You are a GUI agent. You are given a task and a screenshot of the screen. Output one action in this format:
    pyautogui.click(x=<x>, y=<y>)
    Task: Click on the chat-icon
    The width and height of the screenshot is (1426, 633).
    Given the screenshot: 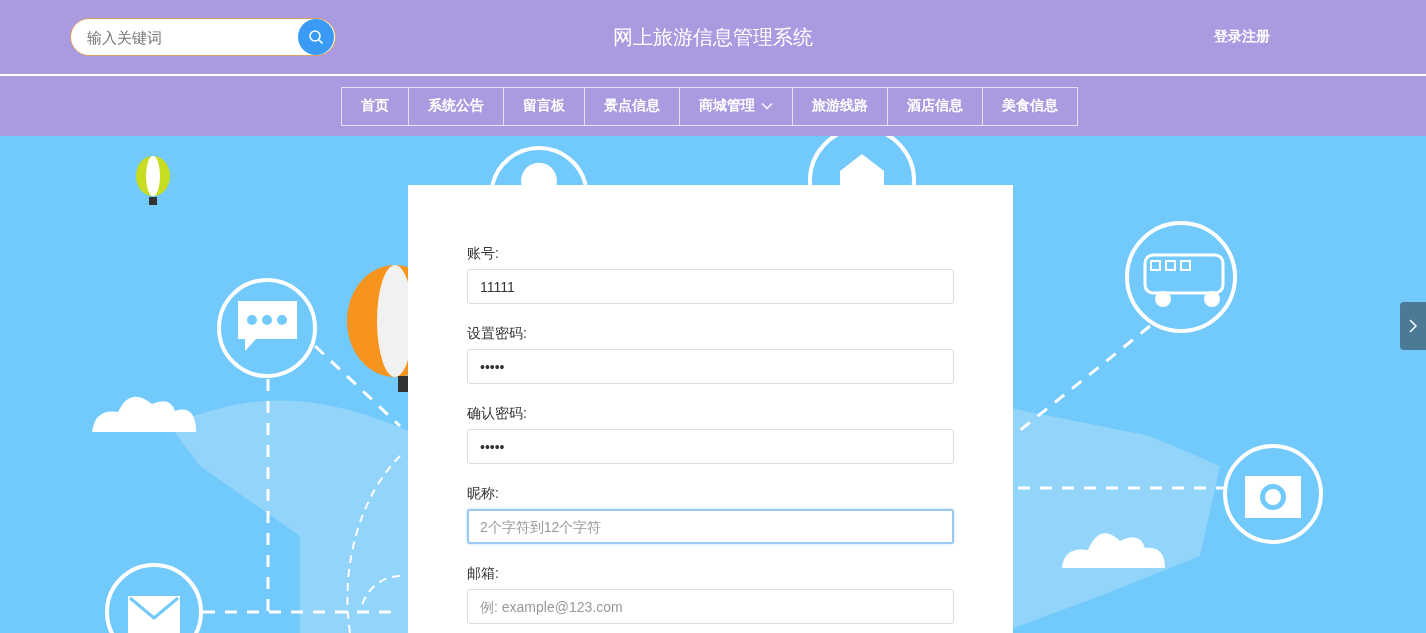 What is the action you would take?
    pyautogui.click(x=267, y=328)
    